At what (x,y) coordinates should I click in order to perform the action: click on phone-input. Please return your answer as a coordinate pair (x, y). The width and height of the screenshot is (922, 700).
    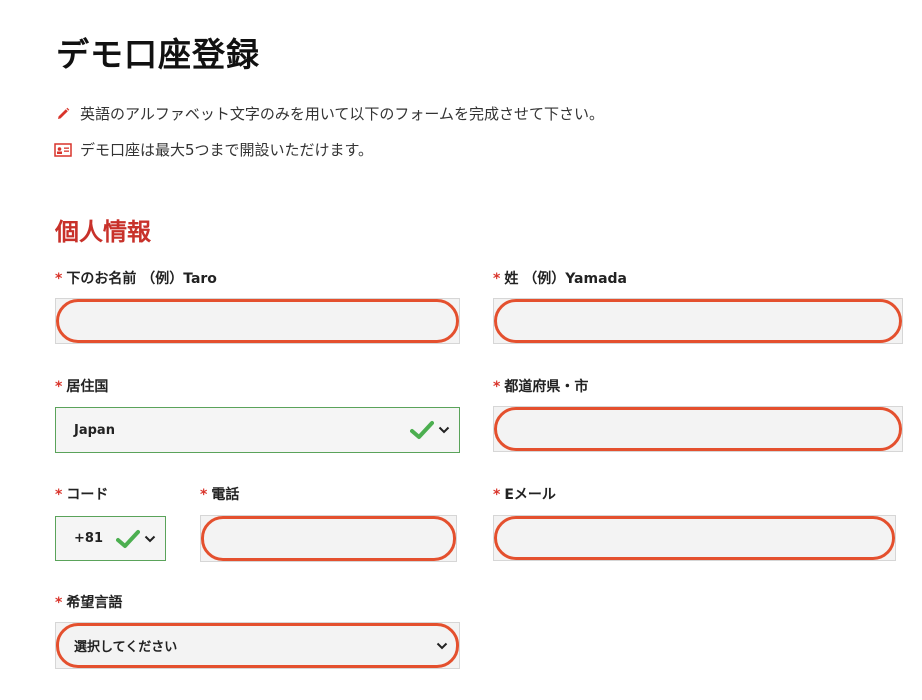
    Looking at the image, I should click on (328, 538).